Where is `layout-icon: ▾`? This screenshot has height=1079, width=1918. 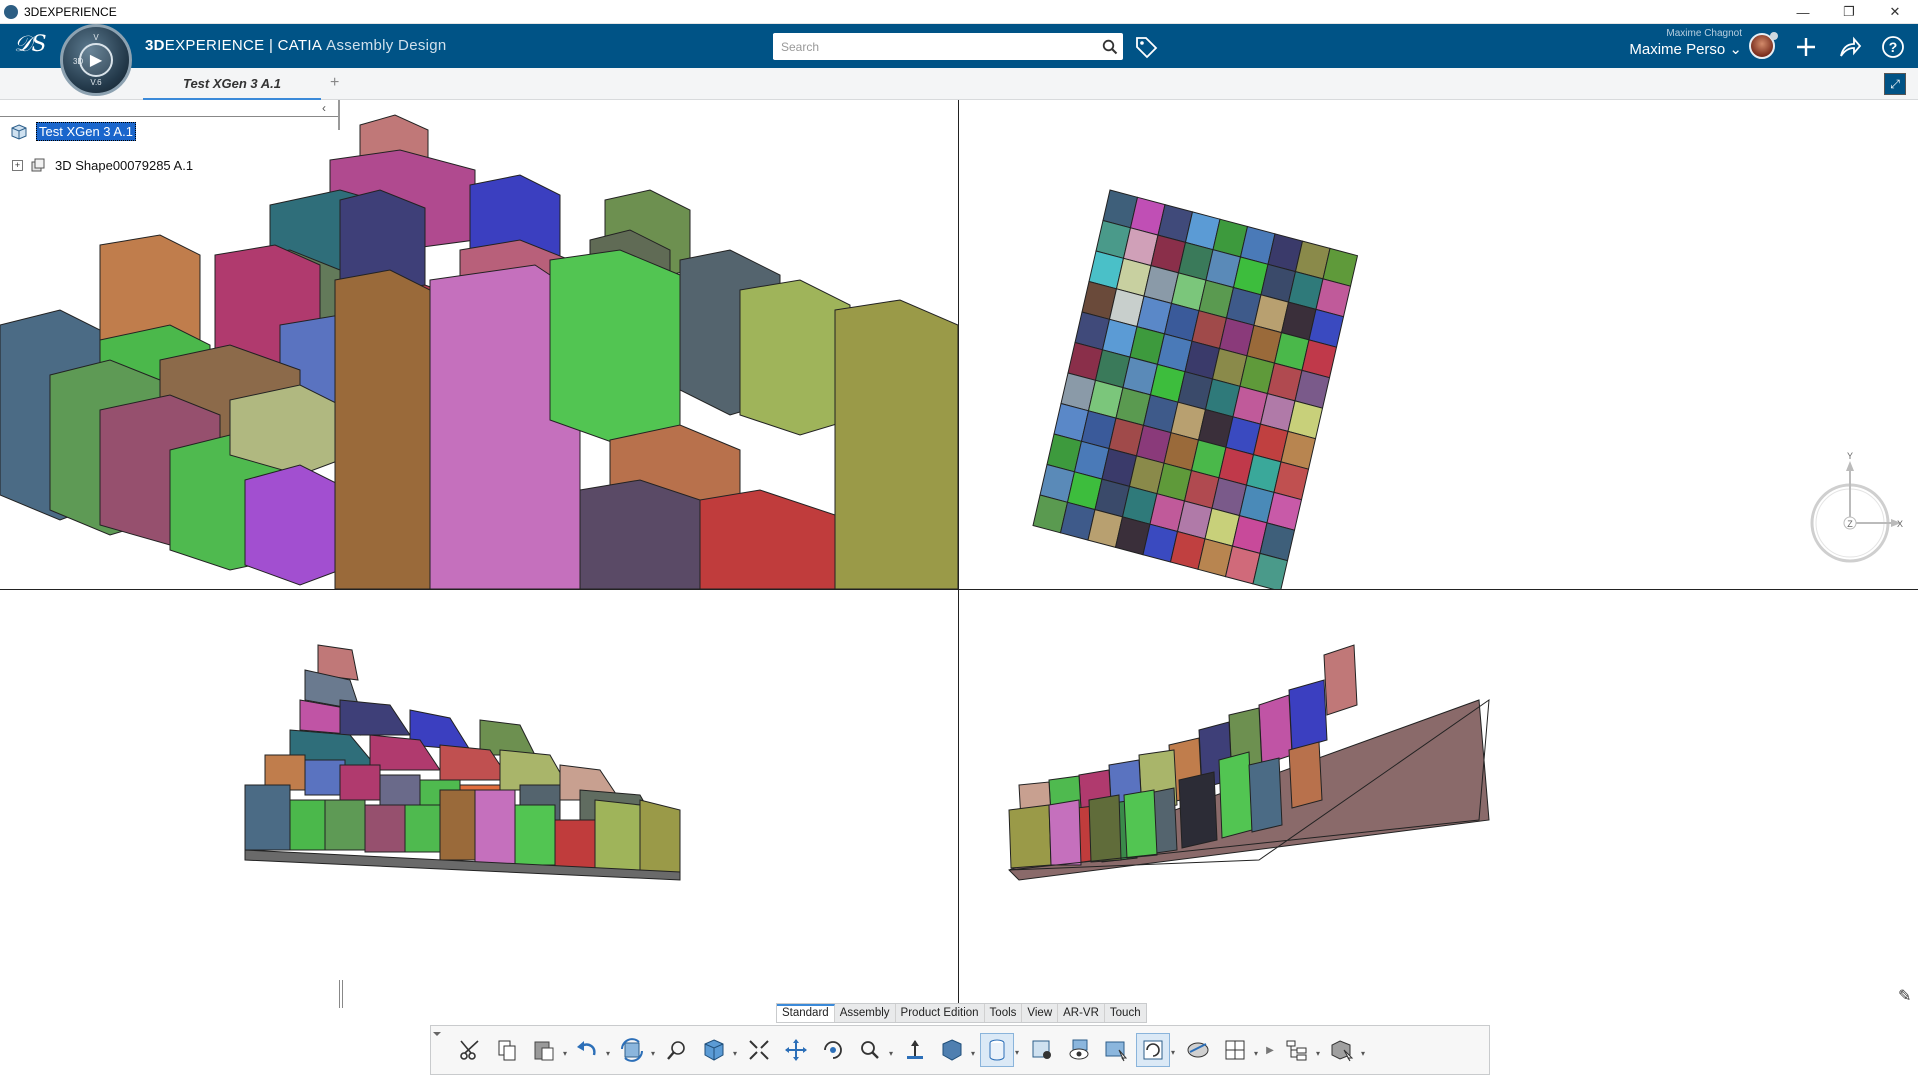
layout-icon: ▾ is located at coordinates (1238, 1050).